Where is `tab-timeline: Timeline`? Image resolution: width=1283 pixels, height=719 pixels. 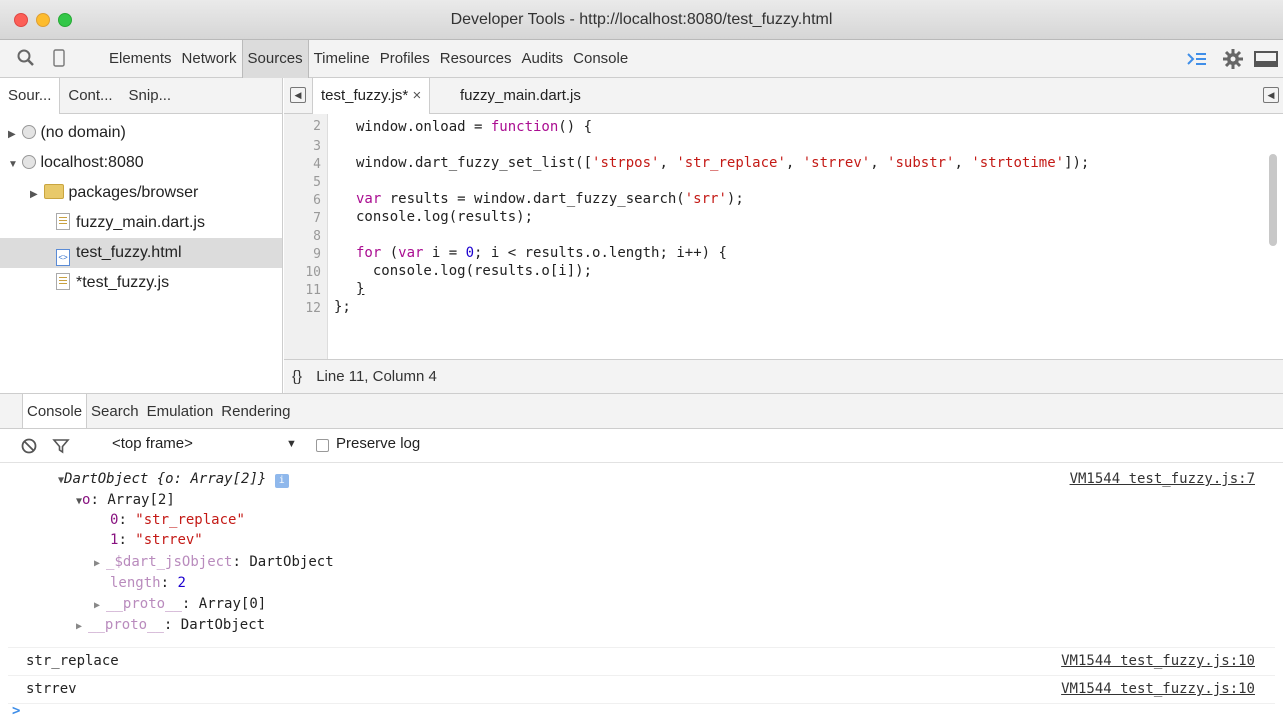 tab-timeline: Timeline is located at coordinates (342, 59).